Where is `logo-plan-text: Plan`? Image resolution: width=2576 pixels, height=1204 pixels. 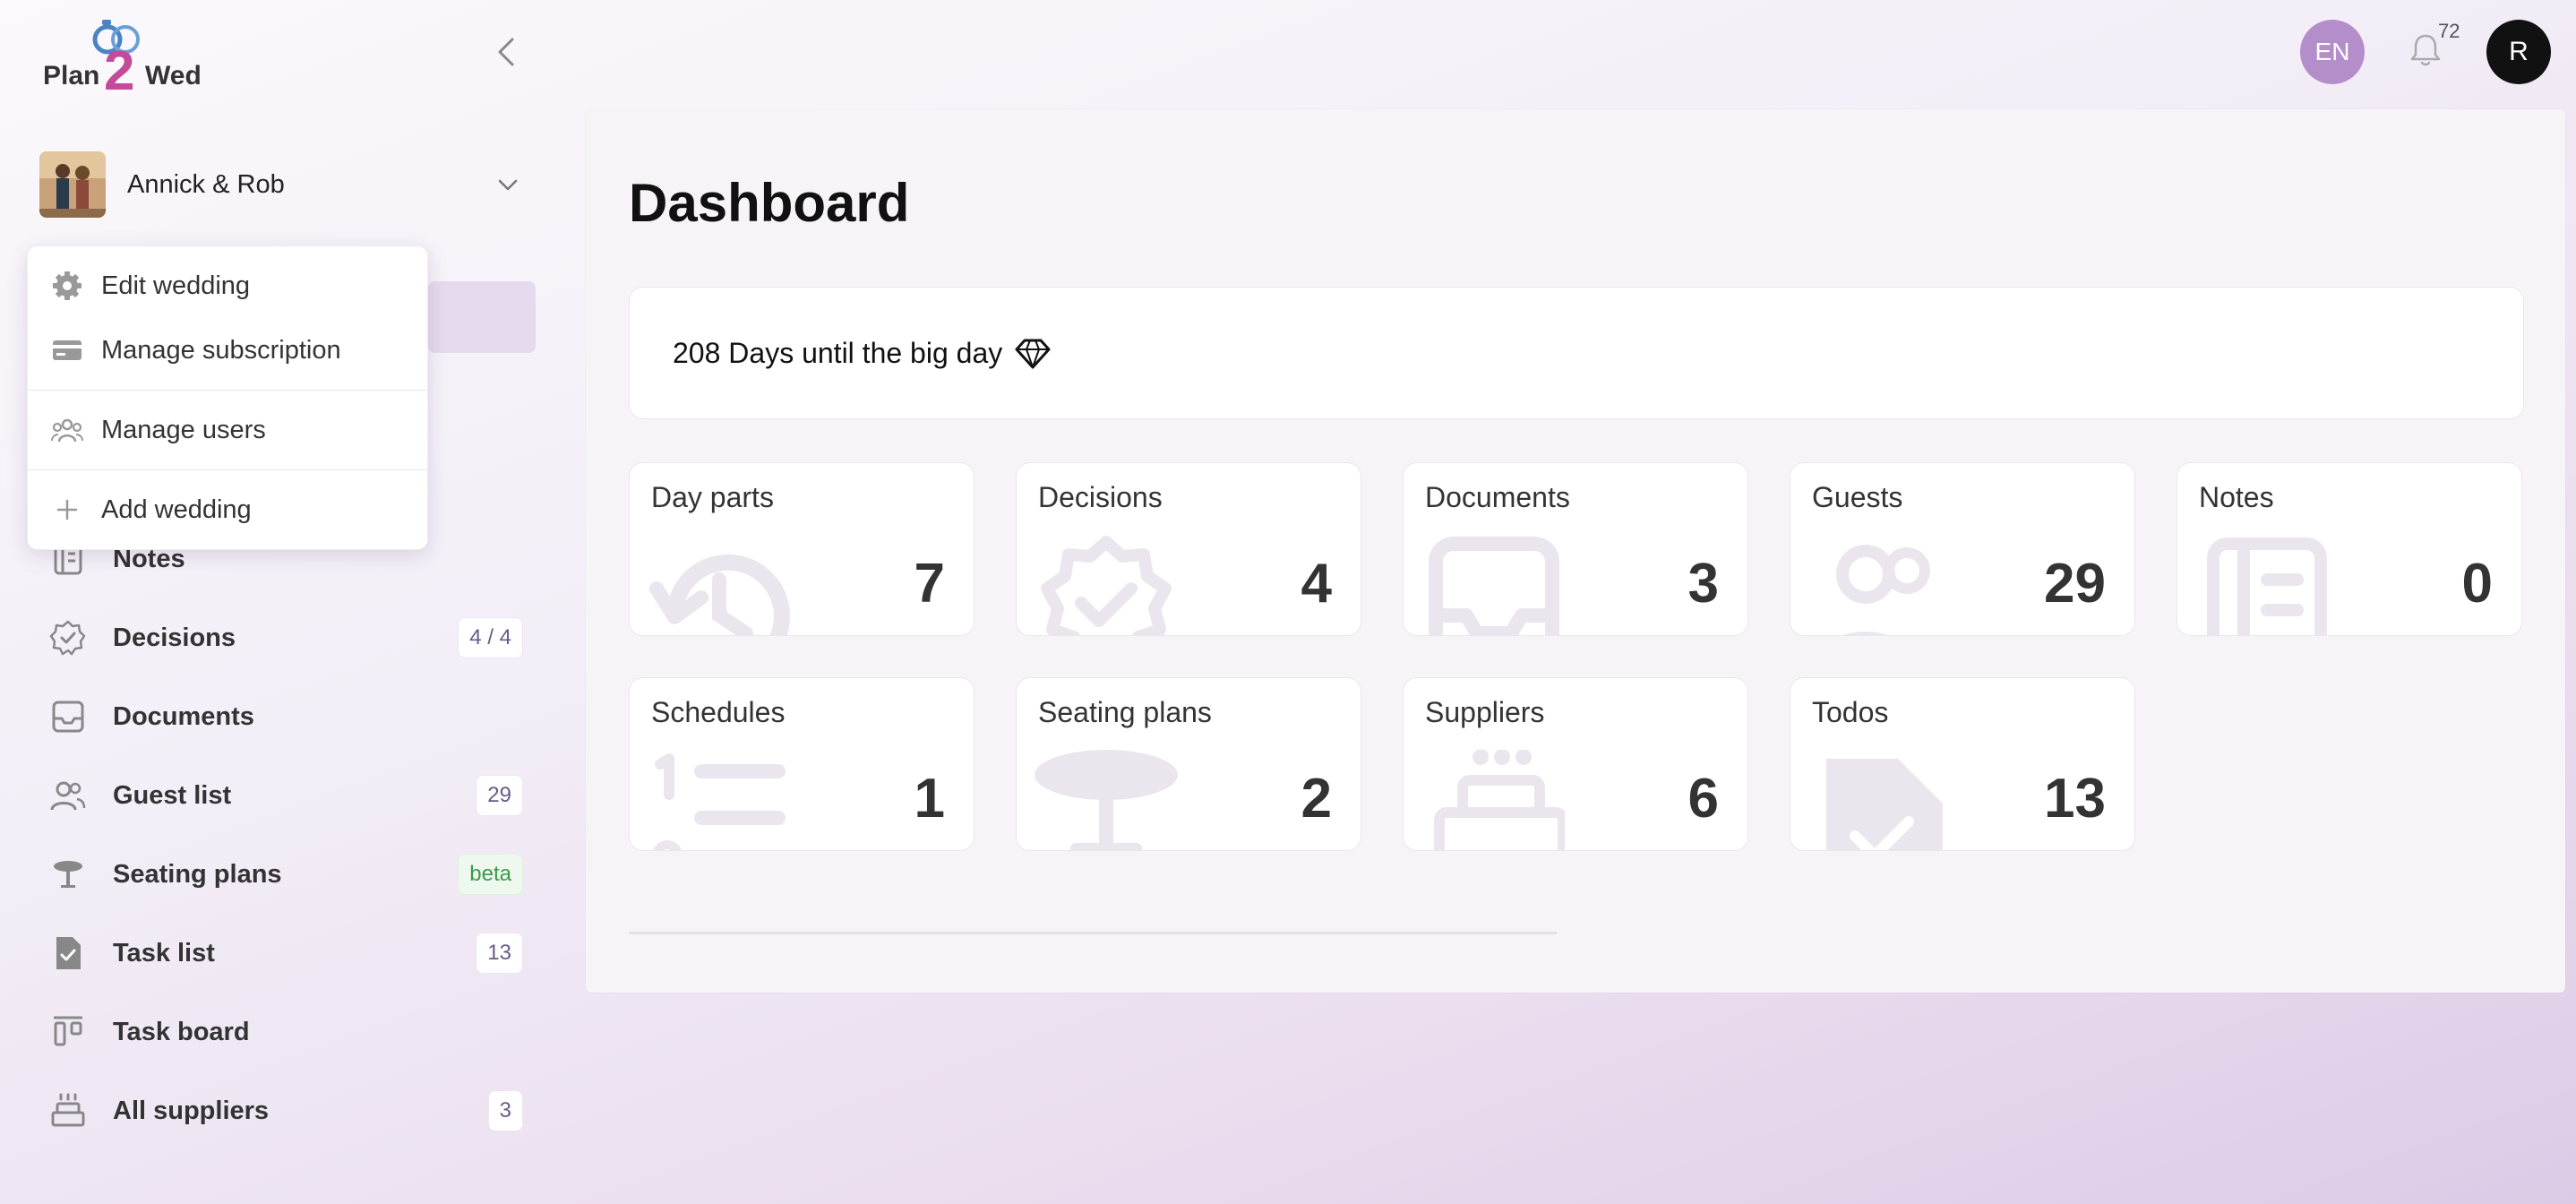 logo-plan-text: Plan is located at coordinates (71, 75).